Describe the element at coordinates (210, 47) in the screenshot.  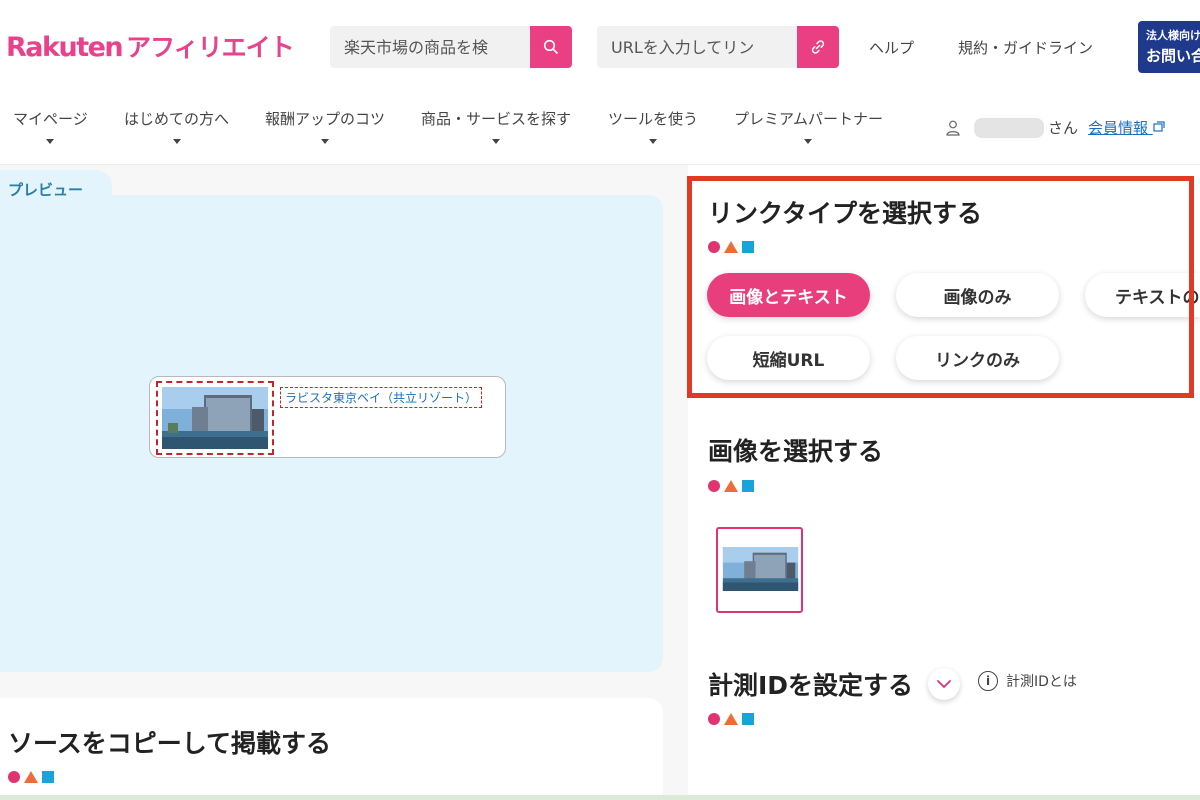
I see `logo-affiliate-text: アフィリエイト` at that location.